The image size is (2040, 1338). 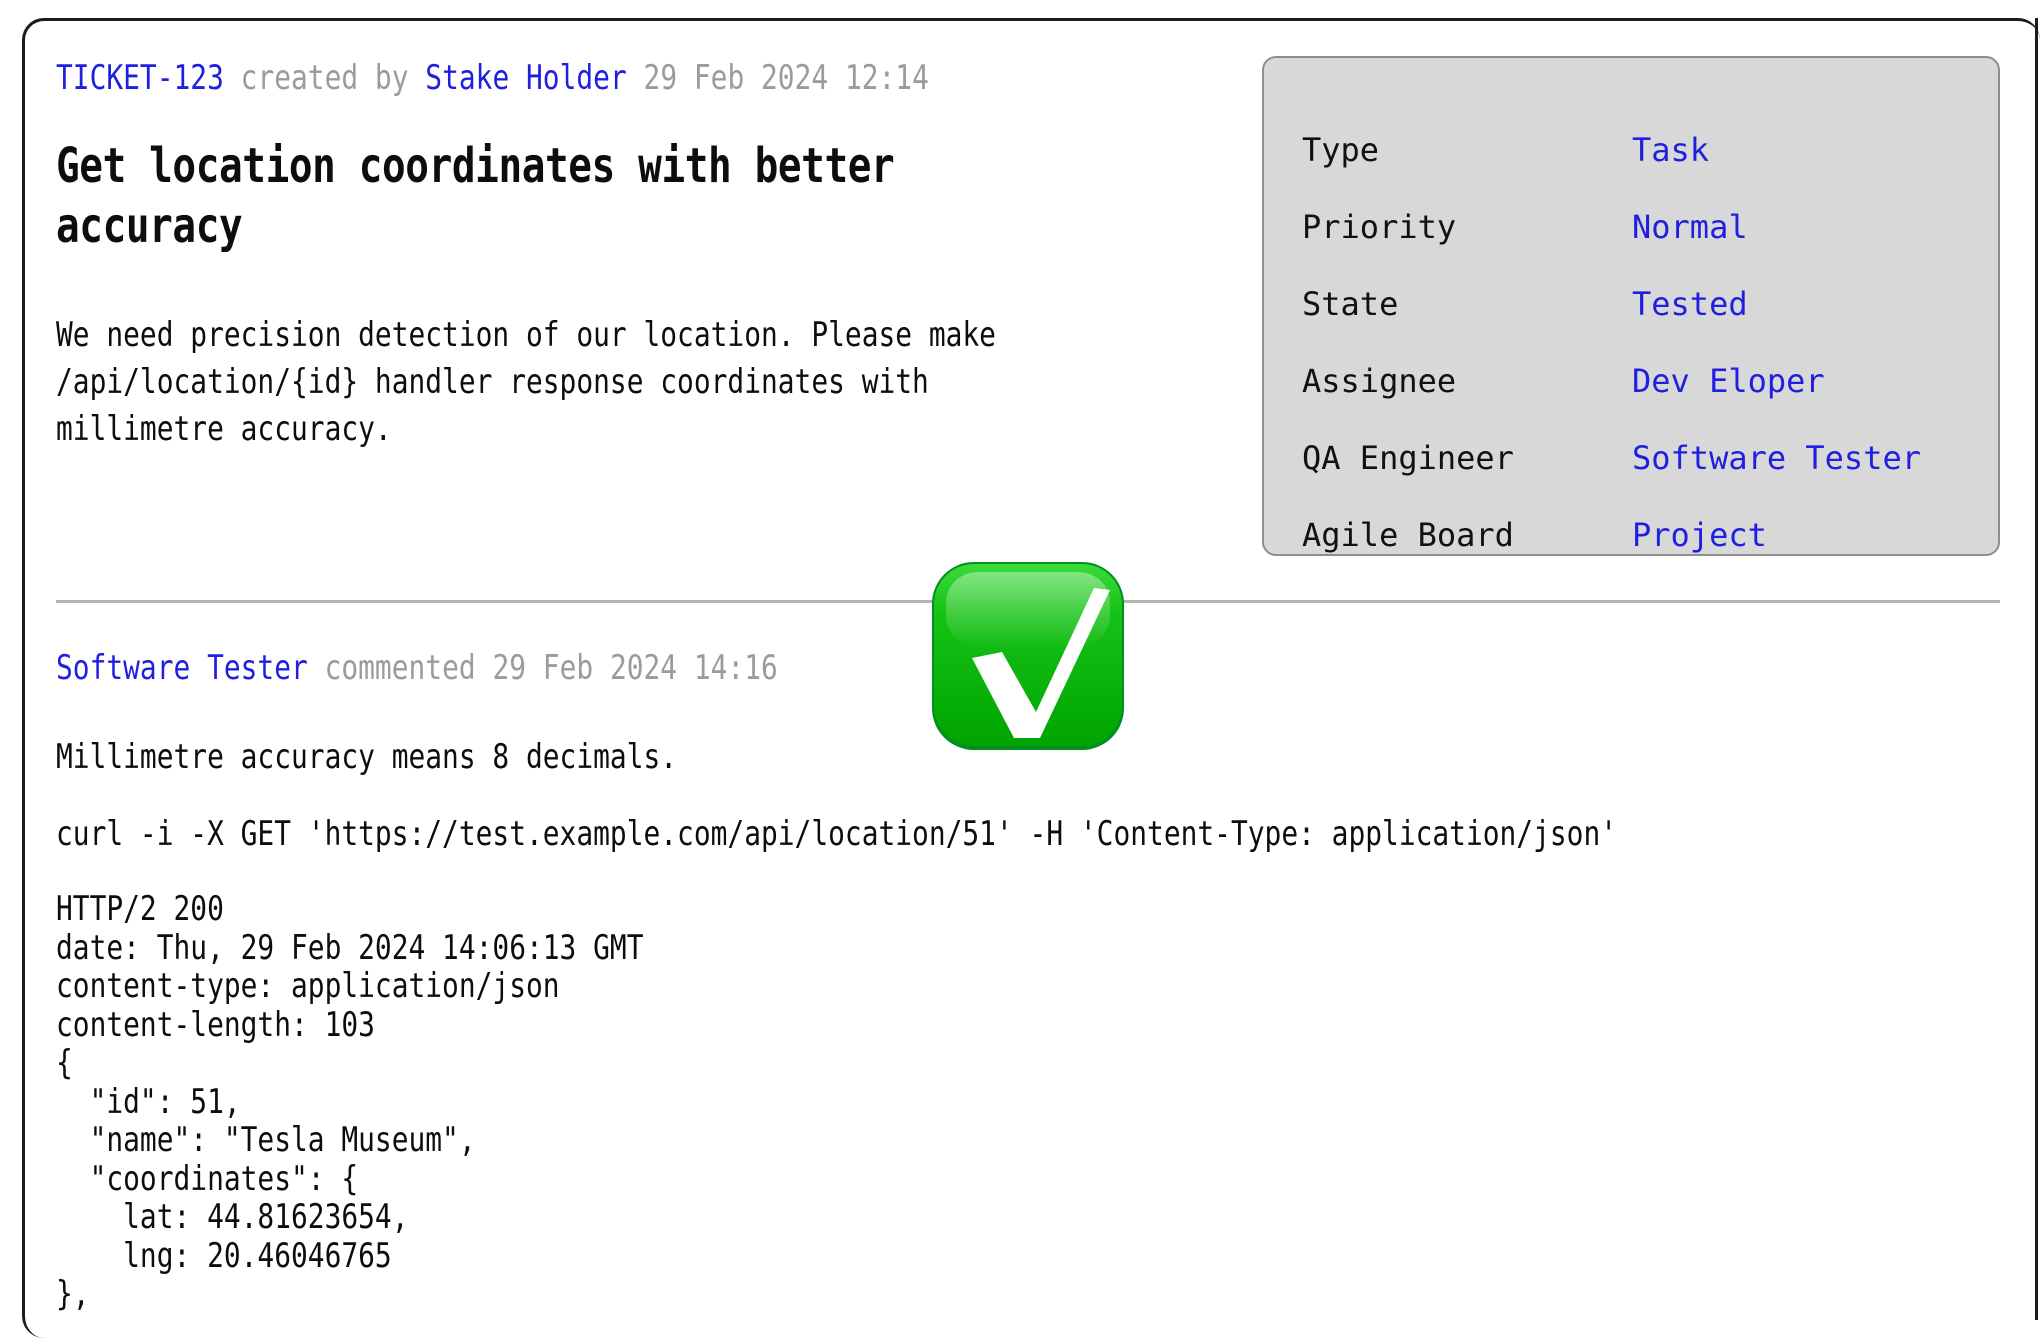 What do you see at coordinates (635, 668) in the screenshot?
I see `comment-timestamp: 29 Feb 2024 14:16` at bounding box center [635, 668].